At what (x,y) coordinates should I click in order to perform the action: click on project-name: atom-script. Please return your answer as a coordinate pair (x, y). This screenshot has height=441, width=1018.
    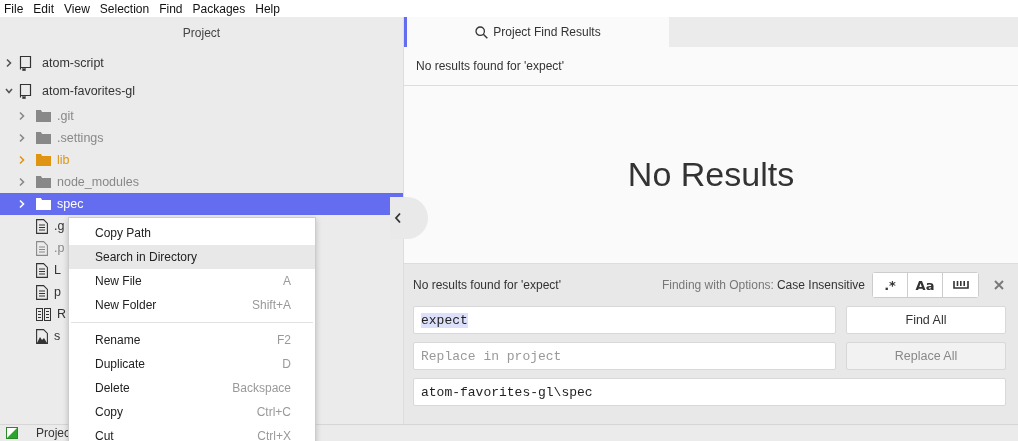
    Looking at the image, I should click on (73, 63).